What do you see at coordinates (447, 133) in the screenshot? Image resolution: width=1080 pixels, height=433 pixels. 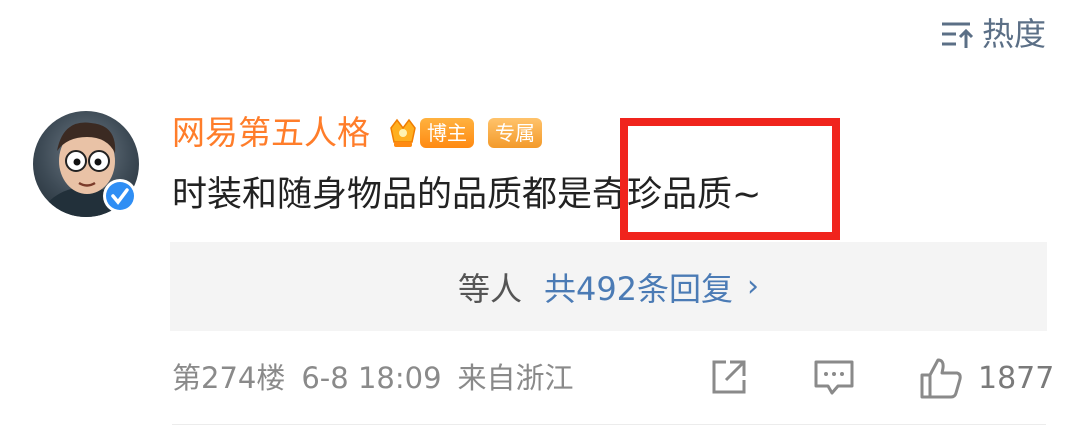 I see `badge-bozhu: 博主` at bounding box center [447, 133].